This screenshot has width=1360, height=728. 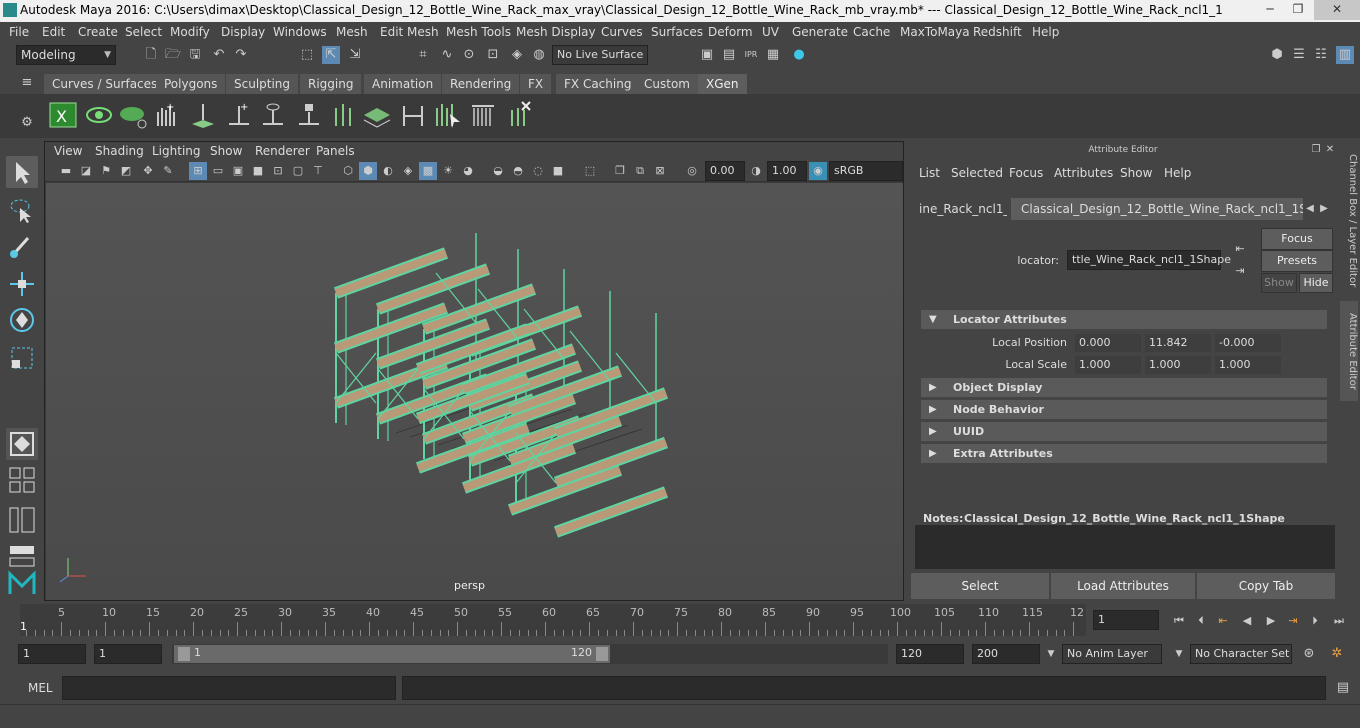 What do you see at coordinates (368, 171) in the screenshot?
I see `smooth-shade-icon: ⬢` at bounding box center [368, 171].